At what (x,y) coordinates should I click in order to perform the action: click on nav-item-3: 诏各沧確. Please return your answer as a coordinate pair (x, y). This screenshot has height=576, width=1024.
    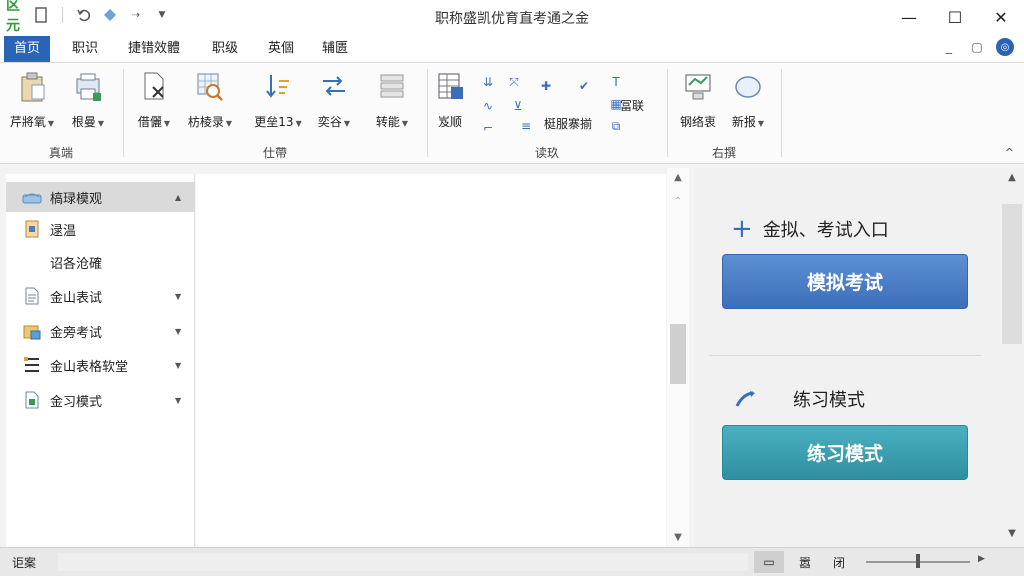
    Looking at the image, I should click on (100, 262).